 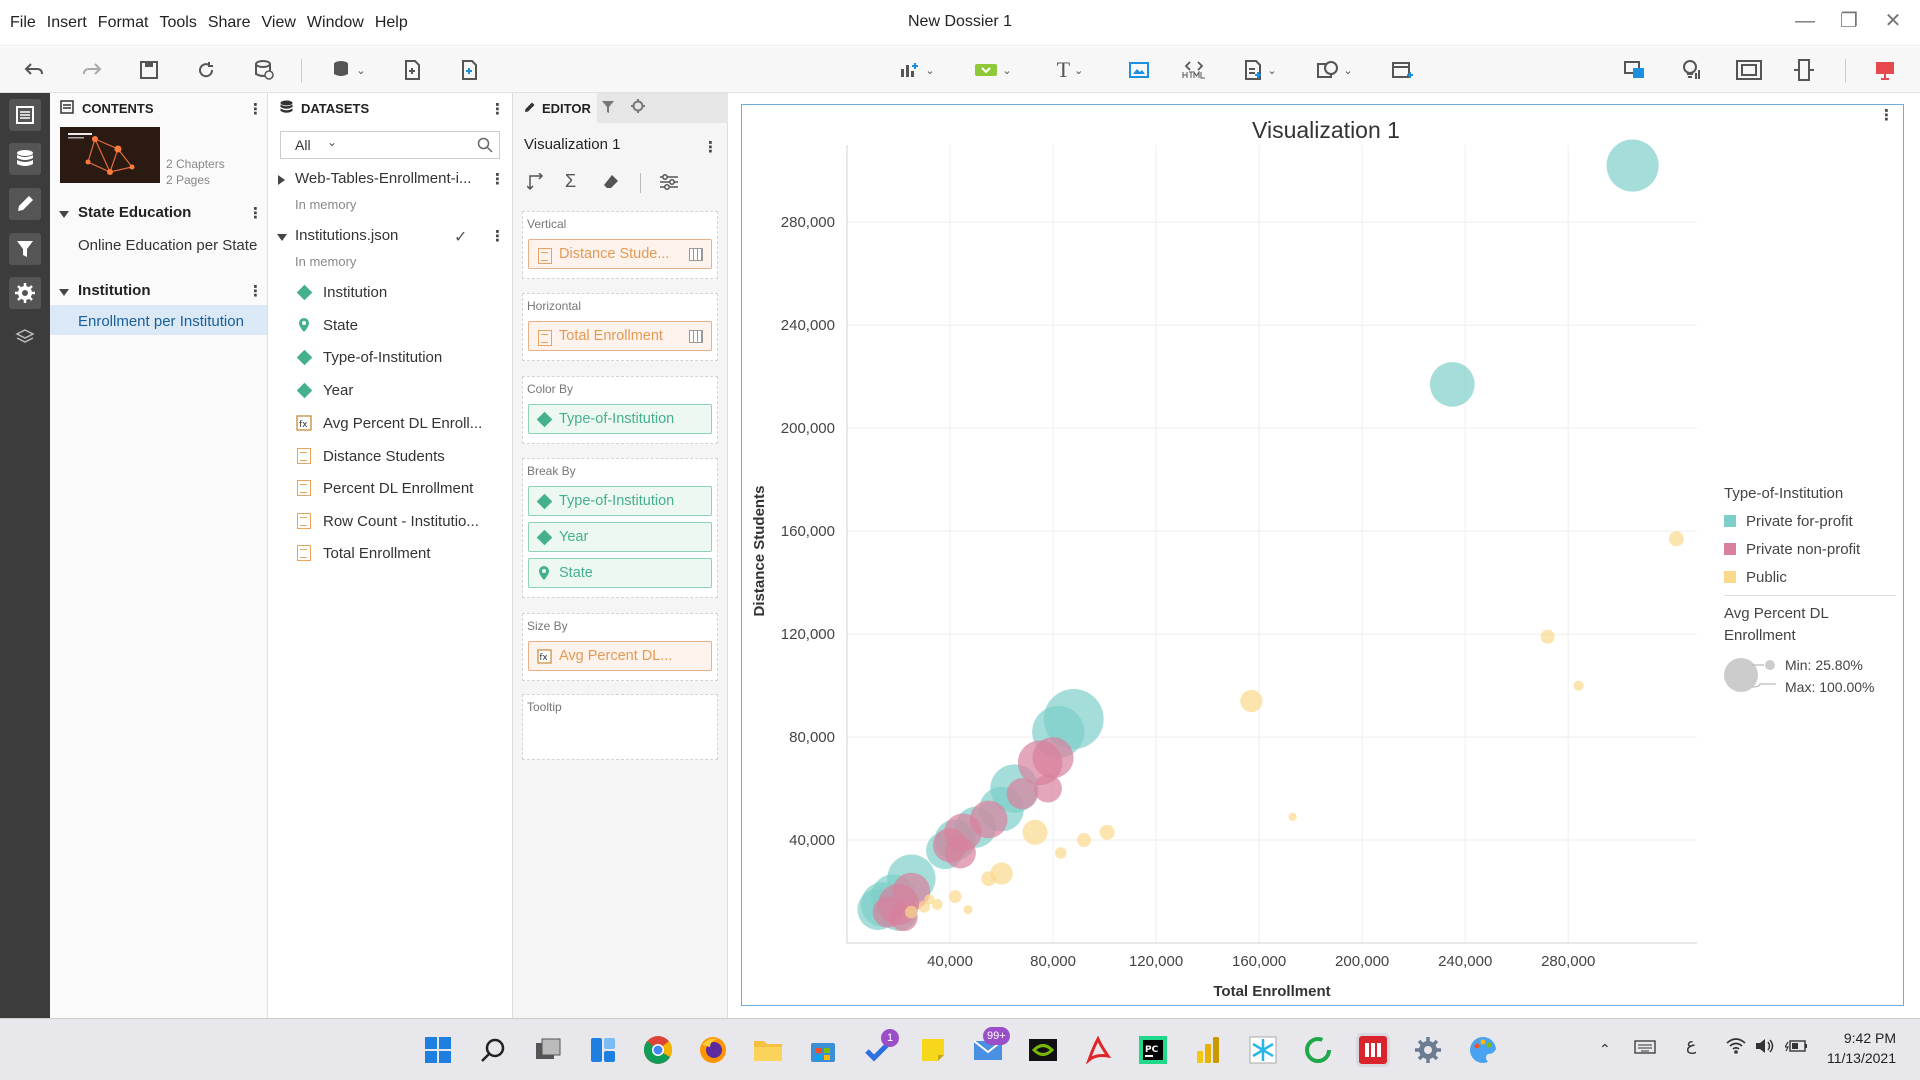 What do you see at coordinates (438, 1050) in the screenshot?
I see `start-windows-icon` at bounding box center [438, 1050].